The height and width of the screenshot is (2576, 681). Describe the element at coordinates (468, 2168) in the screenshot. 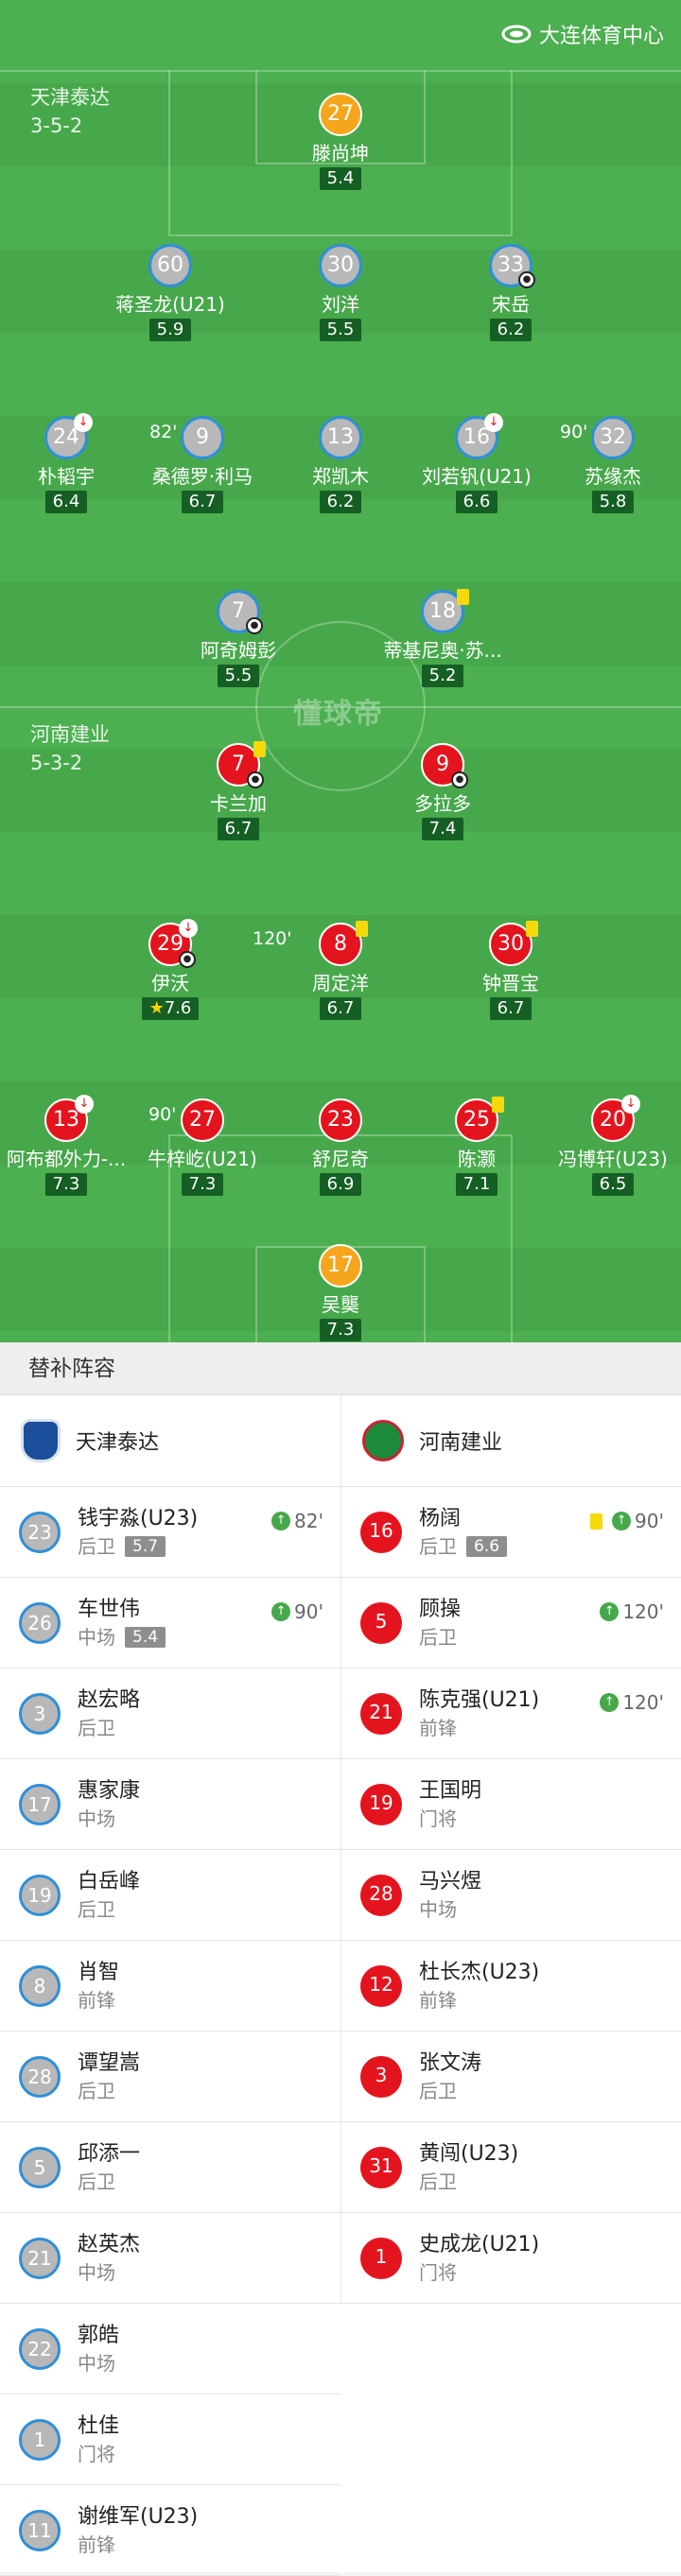

I see `bench-info: 黄闯(U23) 后卫` at that location.